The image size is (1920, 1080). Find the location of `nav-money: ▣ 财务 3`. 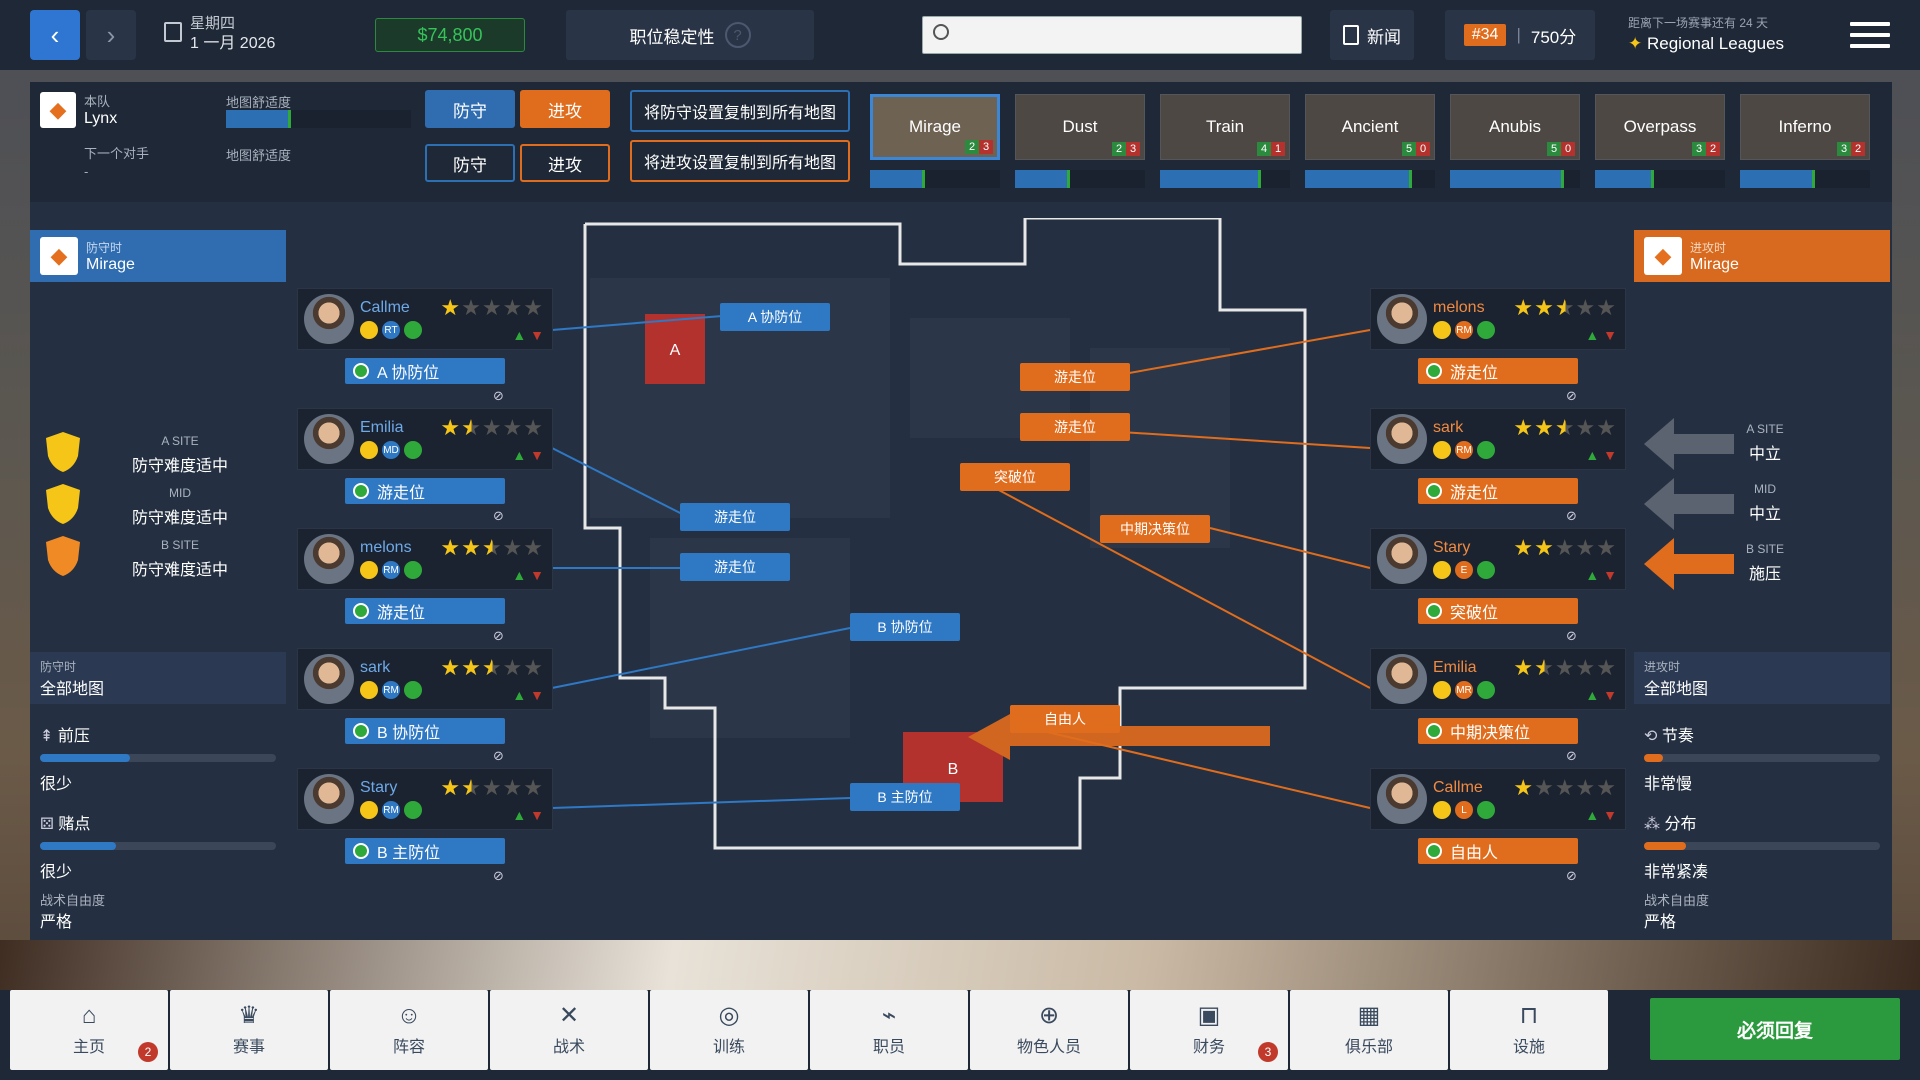

nav-money: ▣ 财务 3 is located at coordinates (1209, 1030).